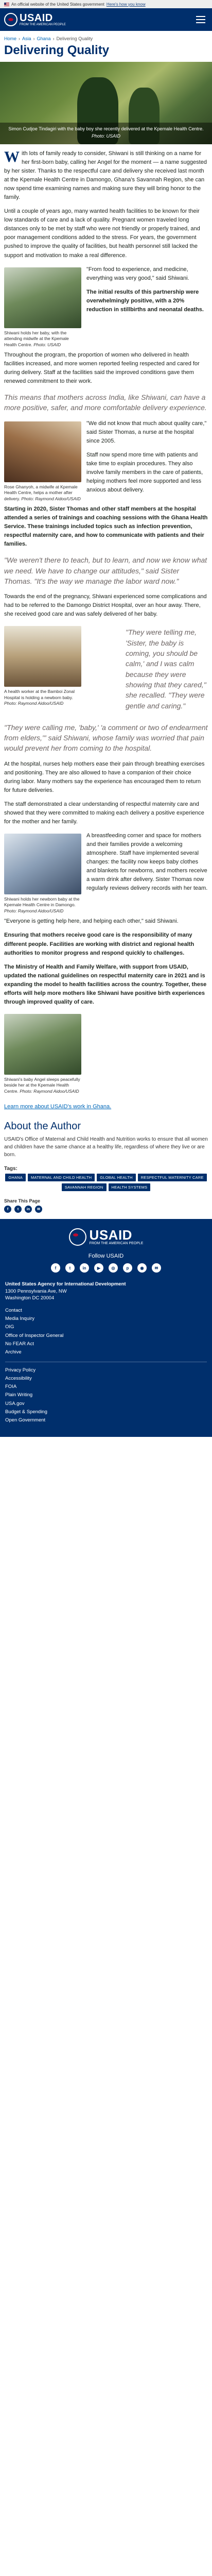 The image size is (212, 2576). I want to click on us-flag-icon, so click(6, 4).